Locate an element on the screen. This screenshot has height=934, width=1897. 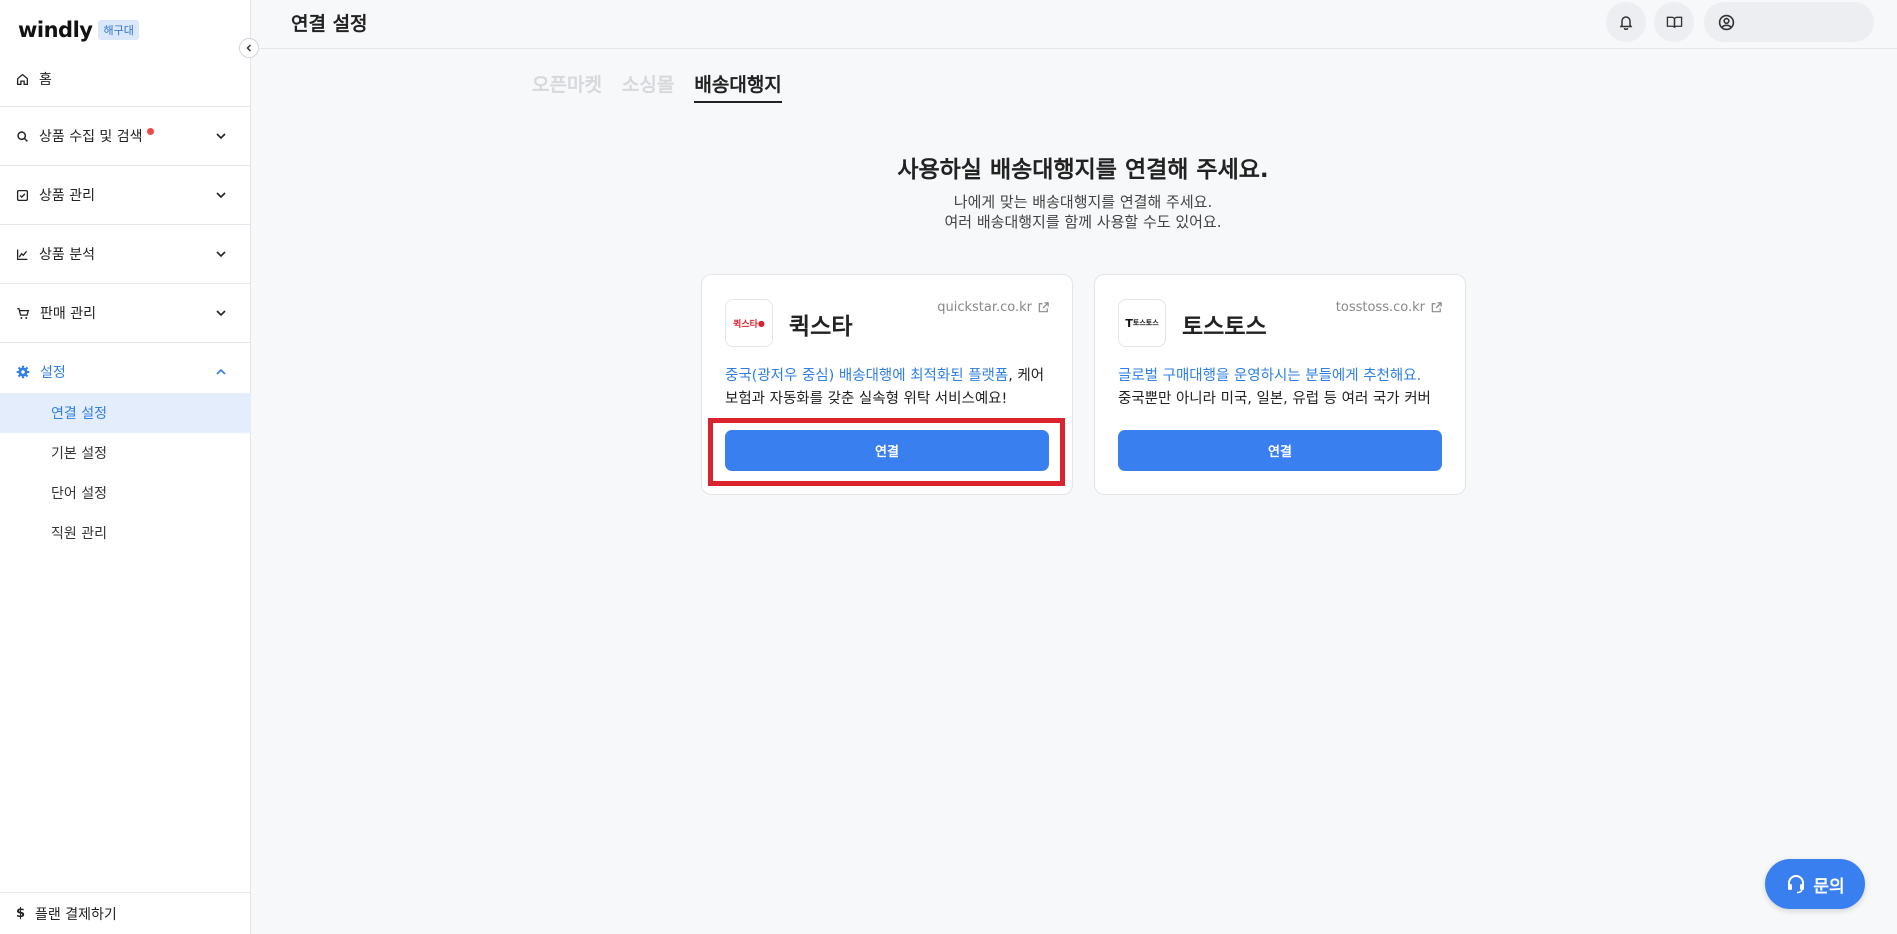
logo: windly 해구대 is located at coordinates (78, 30).